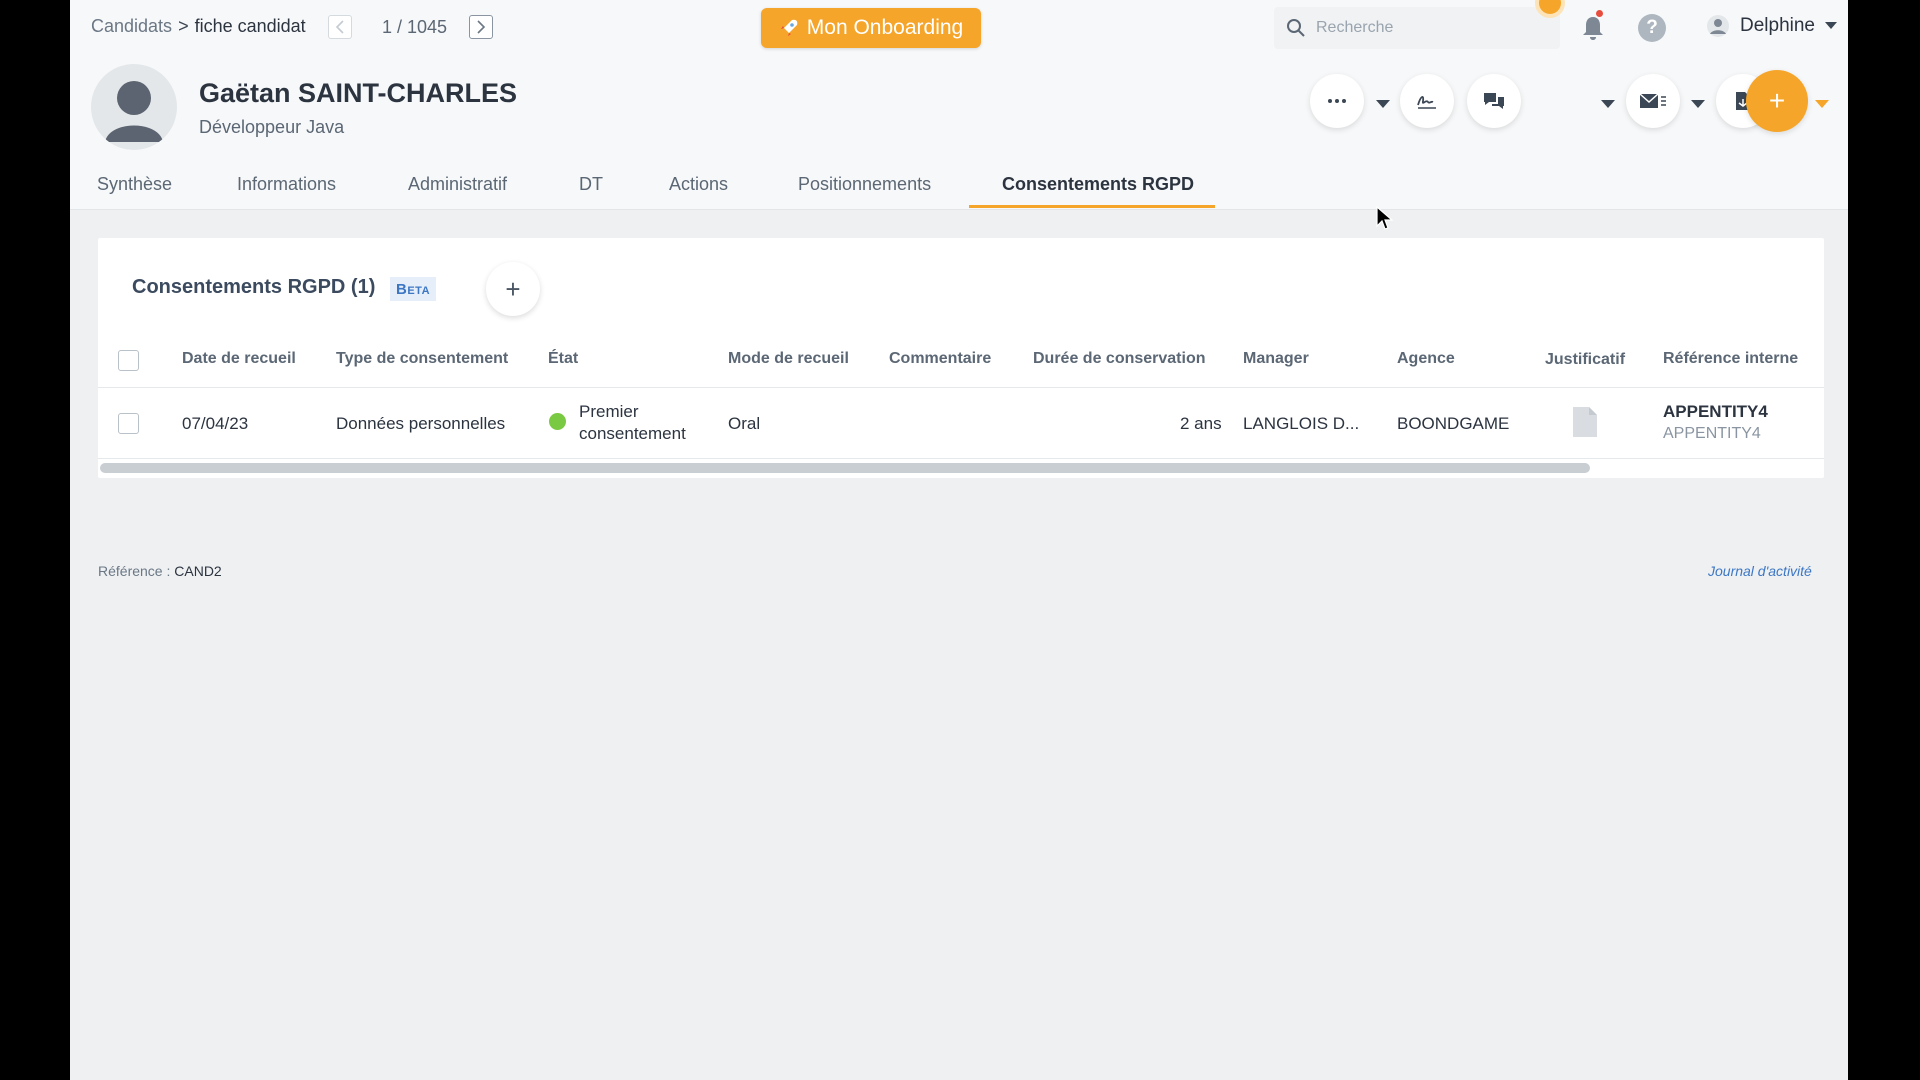  I want to click on column-header-duration: Durée de conservation, so click(1119, 359).